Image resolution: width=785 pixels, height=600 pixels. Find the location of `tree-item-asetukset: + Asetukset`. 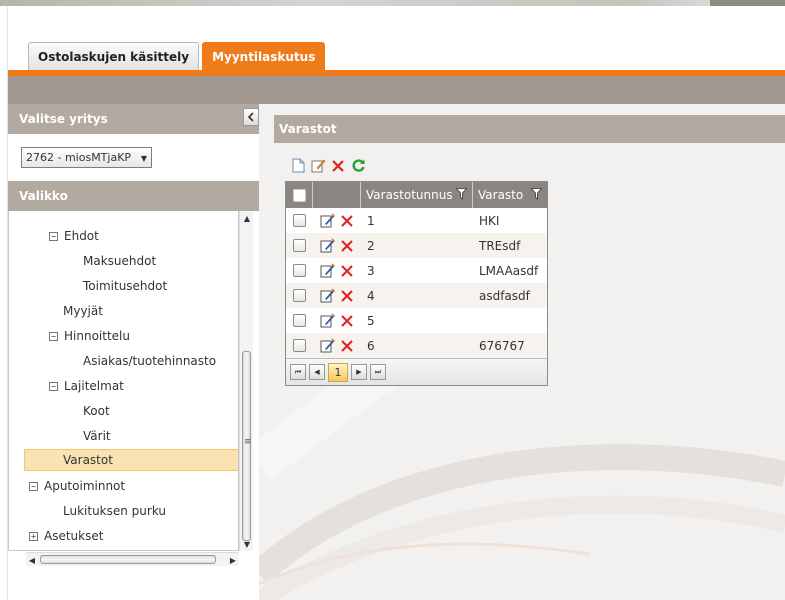

tree-item-asetukset: + Asetukset is located at coordinates (66, 536).